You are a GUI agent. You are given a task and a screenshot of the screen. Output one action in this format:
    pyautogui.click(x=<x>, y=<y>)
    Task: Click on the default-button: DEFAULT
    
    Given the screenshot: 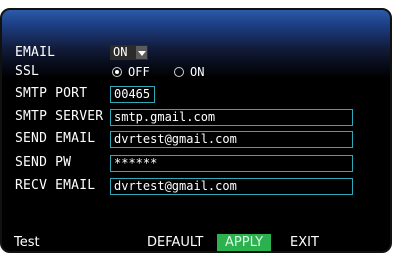 What is the action you would take?
    pyautogui.click(x=175, y=242)
    